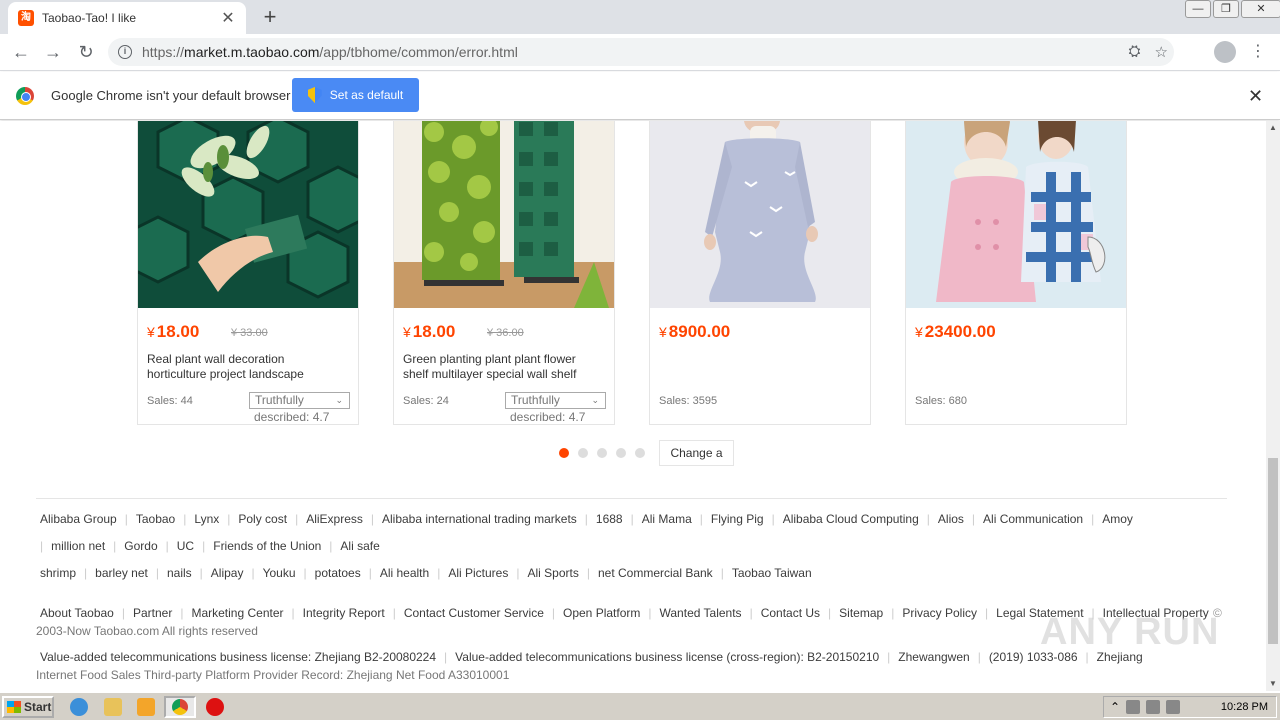 The width and height of the screenshot is (1280, 720). What do you see at coordinates (609, 519) in the screenshot?
I see `footer-link: 1688` at bounding box center [609, 519].